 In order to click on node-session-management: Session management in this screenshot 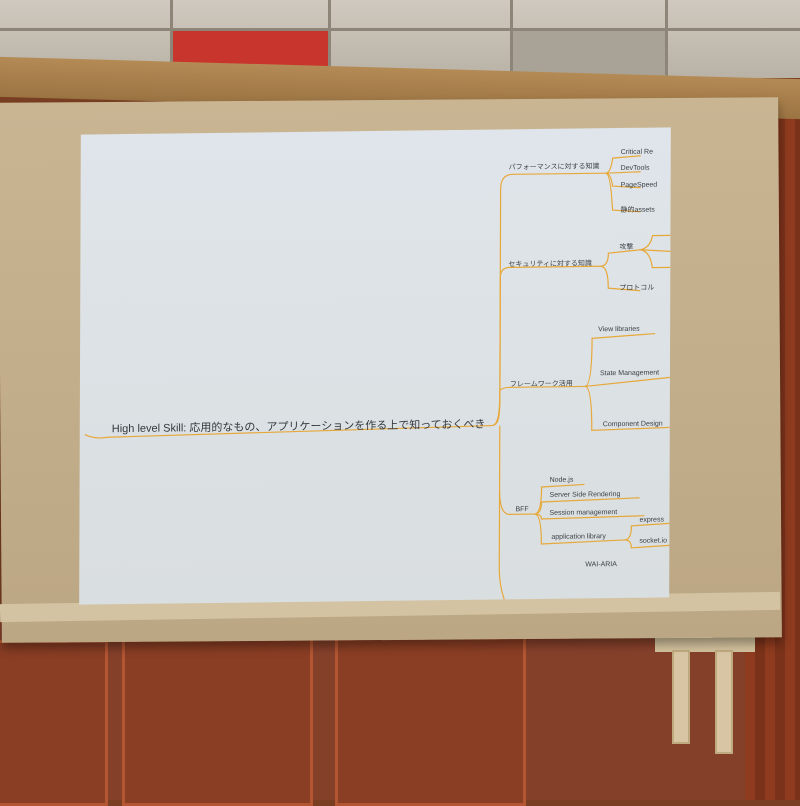, I will do `click(583, 513)`.